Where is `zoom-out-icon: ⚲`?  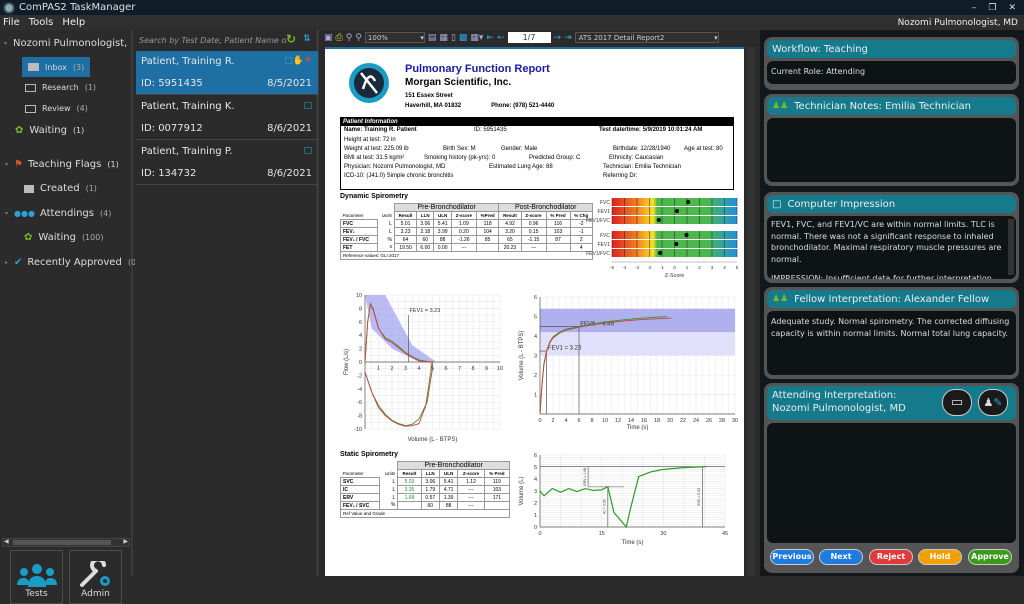 zoom-out-icon: ⚲ is located at coordinates (349, 38).